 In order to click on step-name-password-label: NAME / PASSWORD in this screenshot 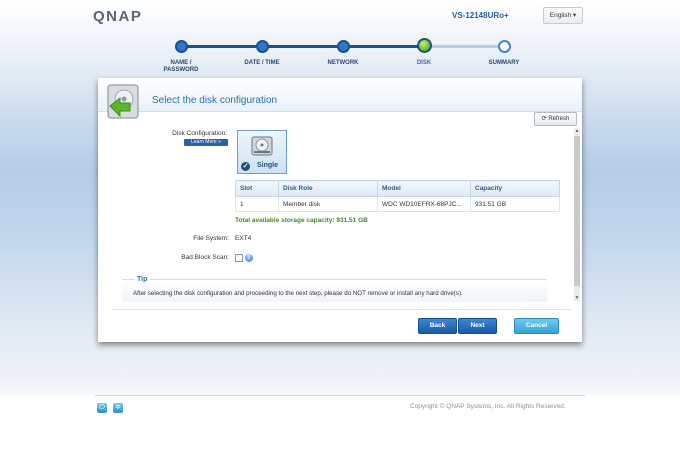, I will do `click(181, 67)`.